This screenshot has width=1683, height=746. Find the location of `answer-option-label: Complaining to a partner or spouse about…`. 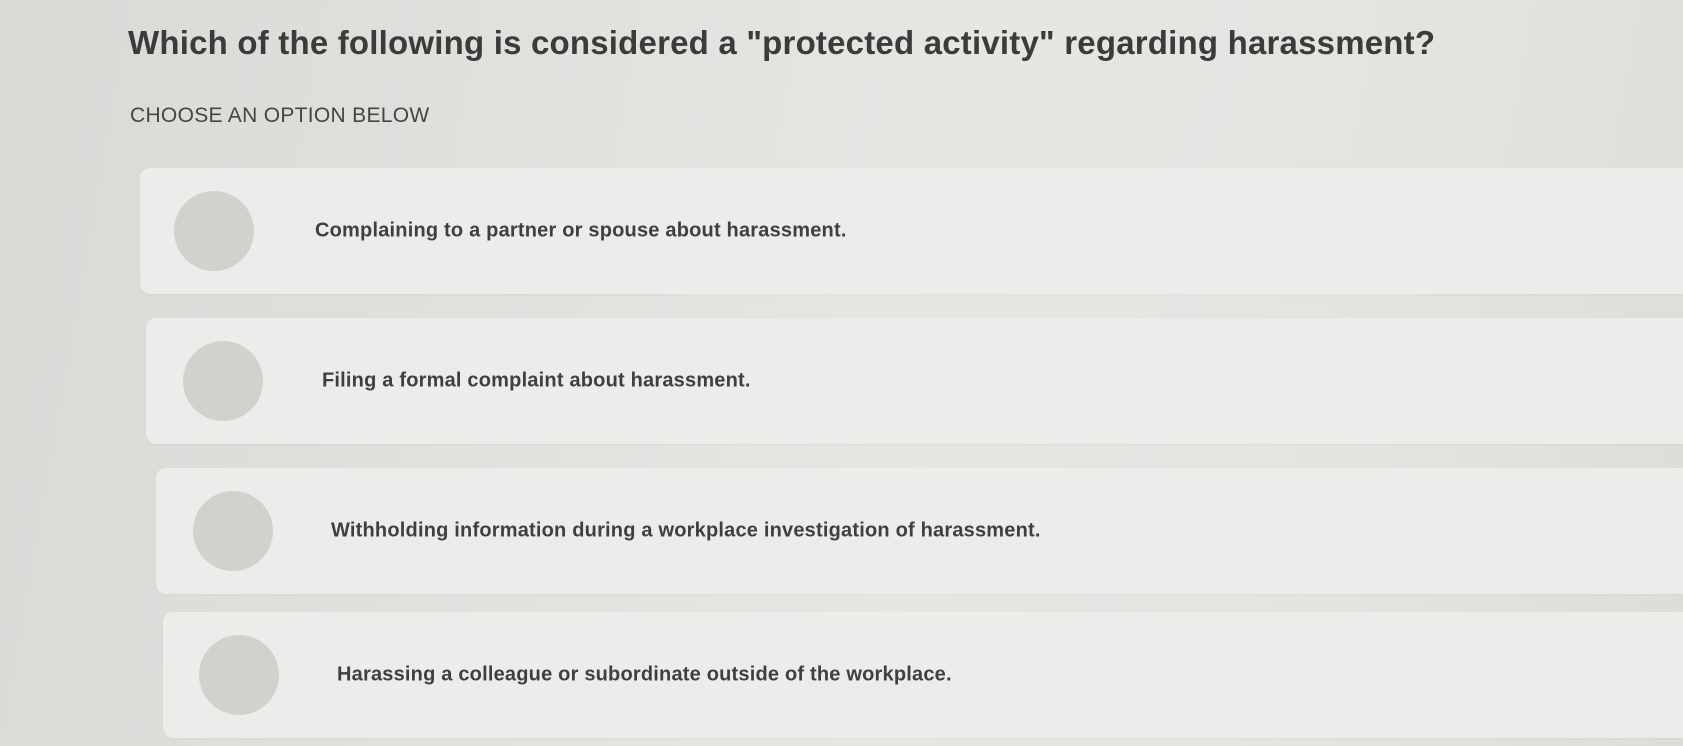

answer-option-label: Complaining to a partner or spouse about… is located at coordinates (581, 230).